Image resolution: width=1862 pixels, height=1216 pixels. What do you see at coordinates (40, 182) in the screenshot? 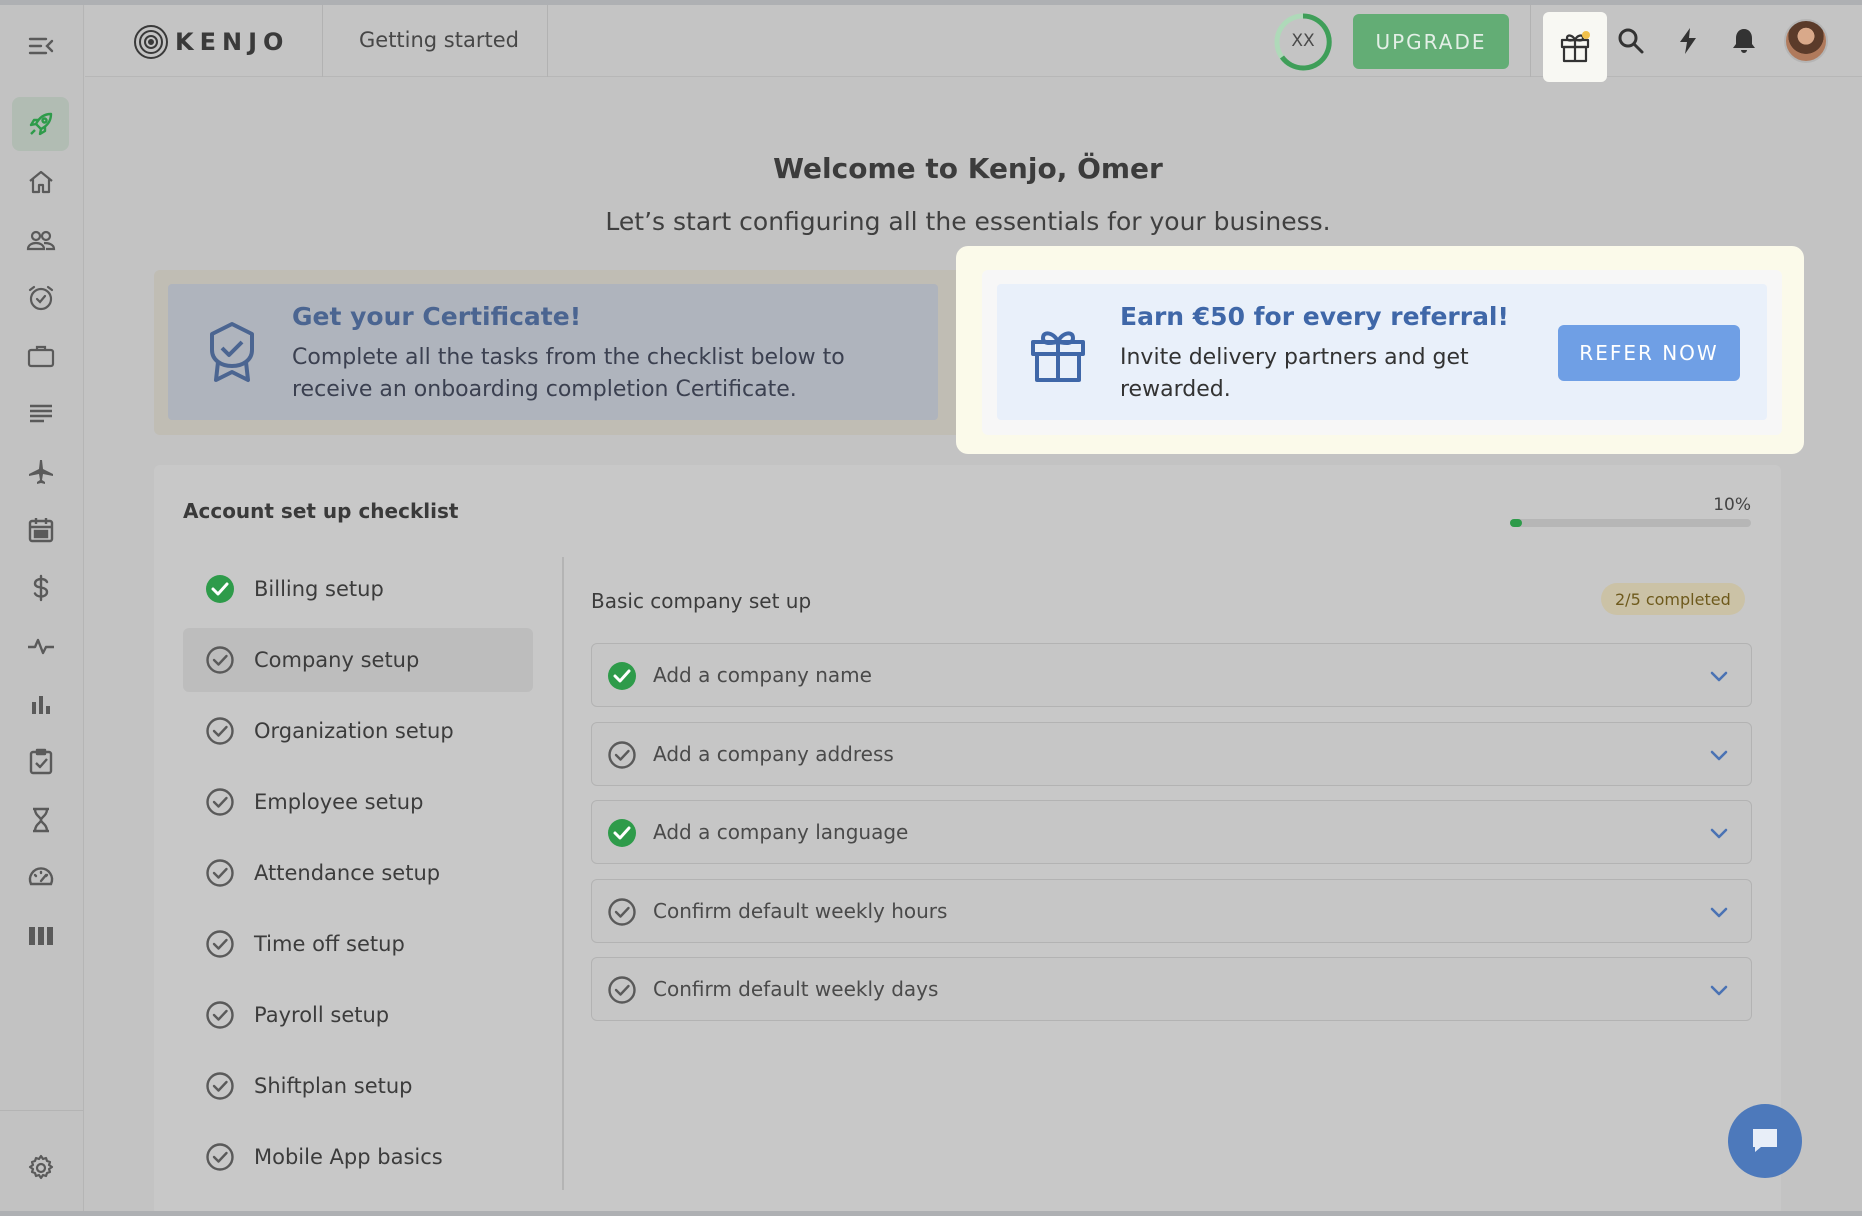
I see `home-icon` at bounding box center [40, 182].